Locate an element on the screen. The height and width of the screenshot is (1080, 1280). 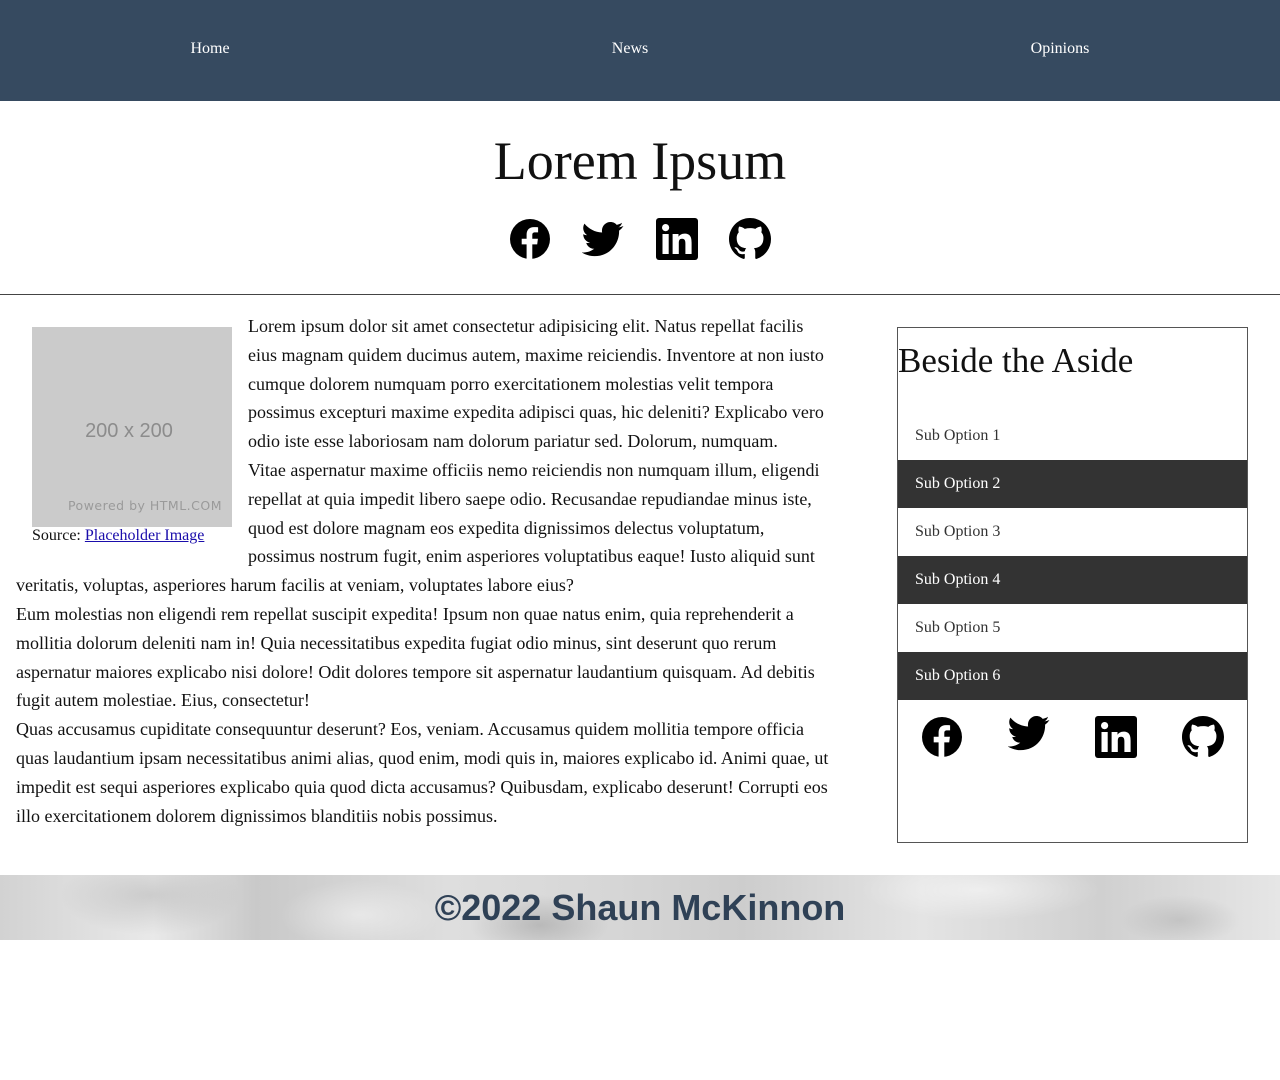
placeholder-image: 200 x 200 Powered by HTML.COM is located at coordinates (132, 427).